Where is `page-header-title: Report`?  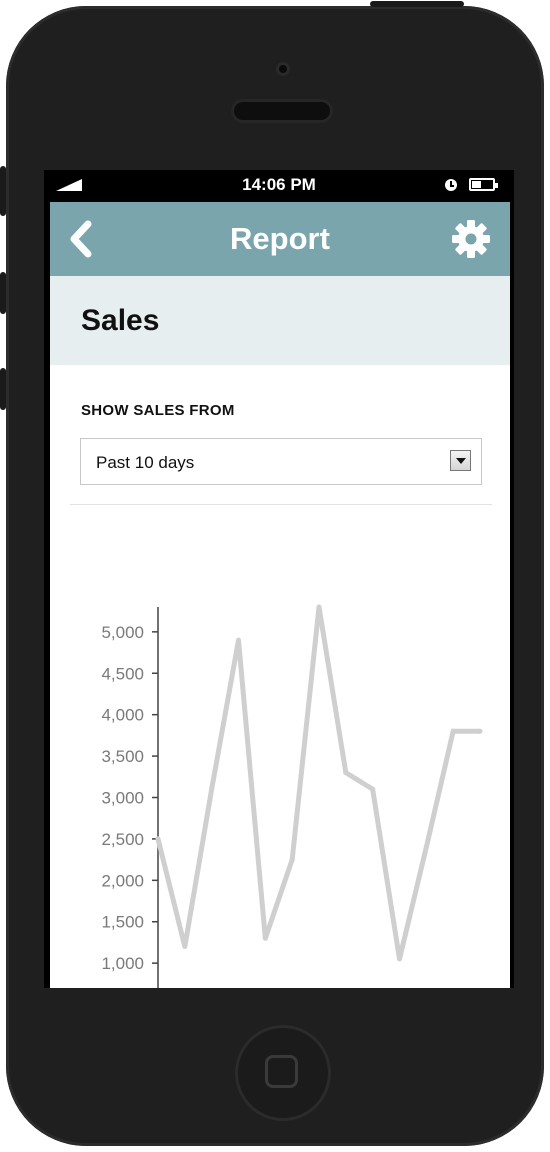
page-header-title: Report is located at coordinates (280, 238).